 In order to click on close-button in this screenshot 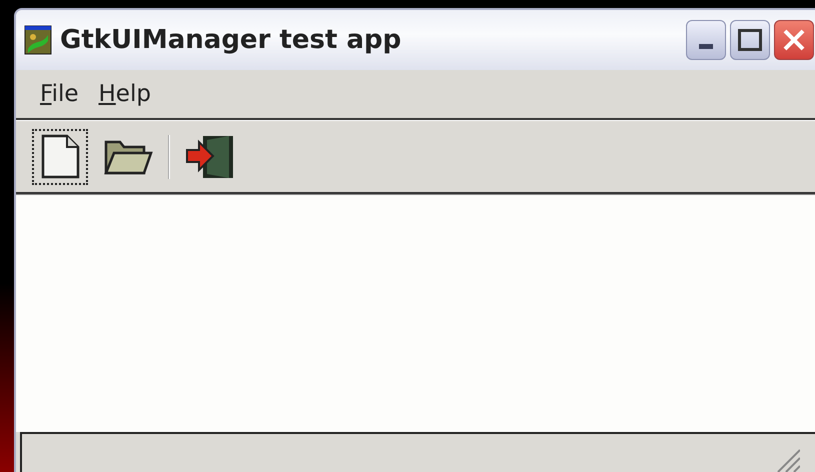, I will do `click(794, 40)`.